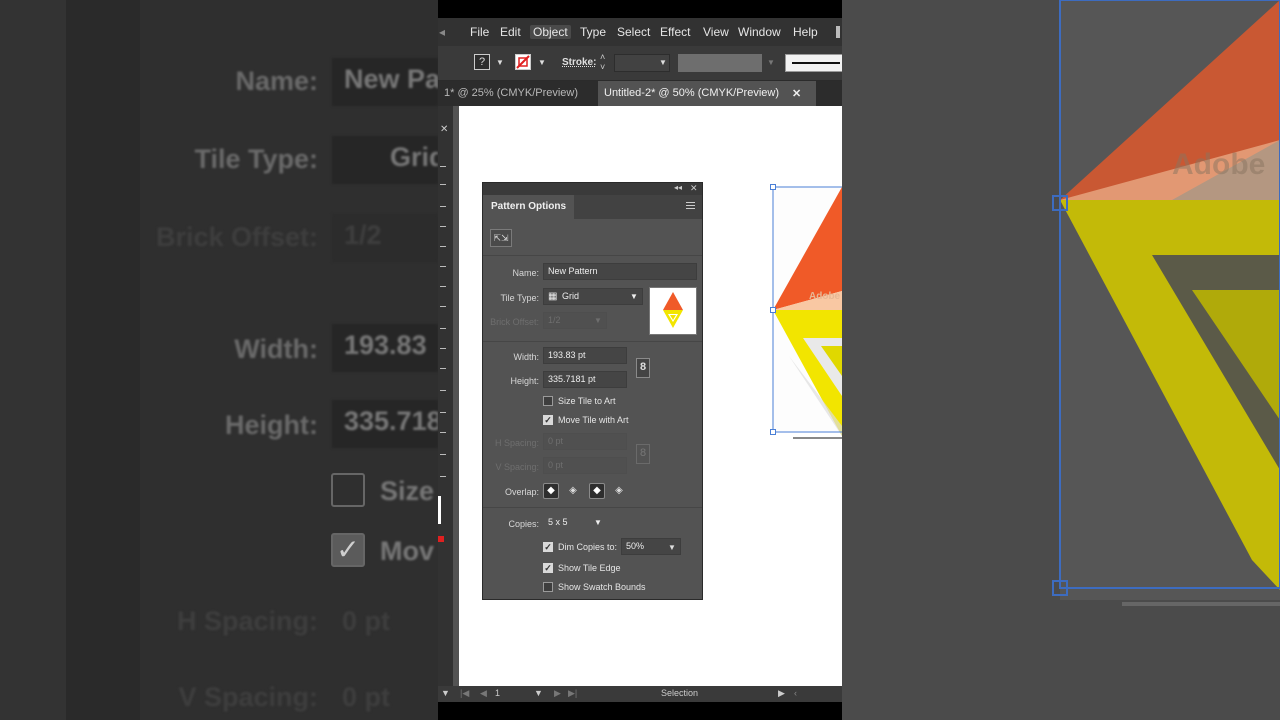  I want to click on menu-window: Window, so click(759, 32).